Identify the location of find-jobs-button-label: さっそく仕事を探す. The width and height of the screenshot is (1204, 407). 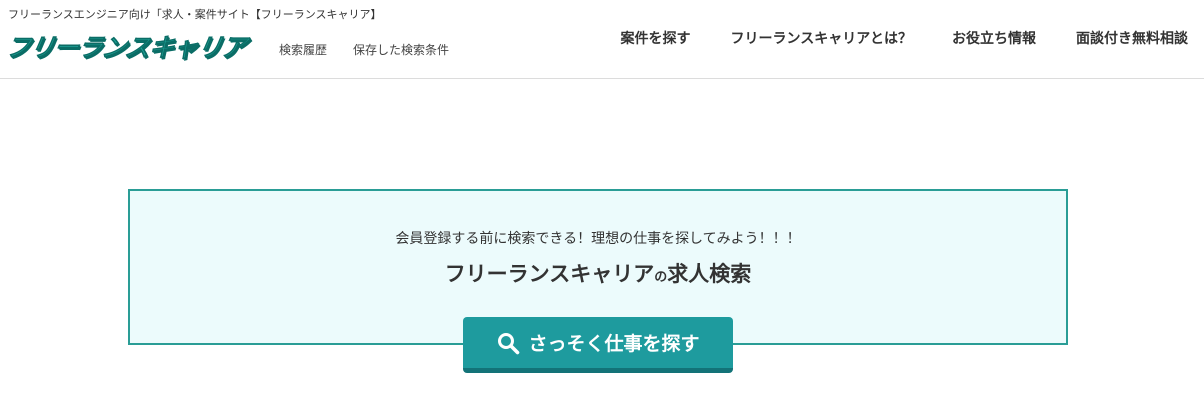
(614, 344).